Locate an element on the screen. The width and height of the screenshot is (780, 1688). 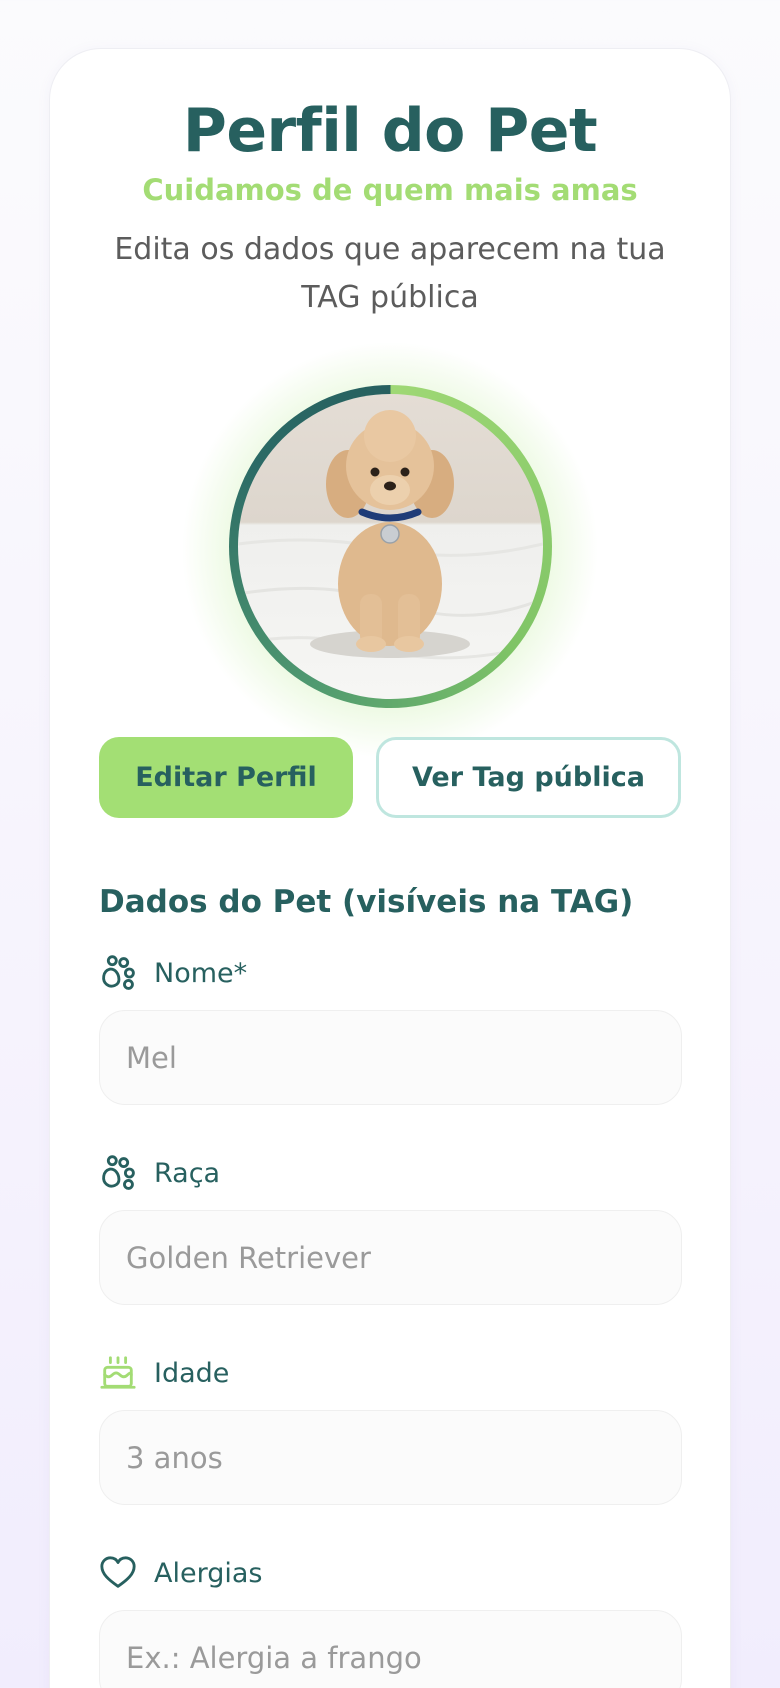
field-label-breed: Raça is located at coordinates (159, 1173).